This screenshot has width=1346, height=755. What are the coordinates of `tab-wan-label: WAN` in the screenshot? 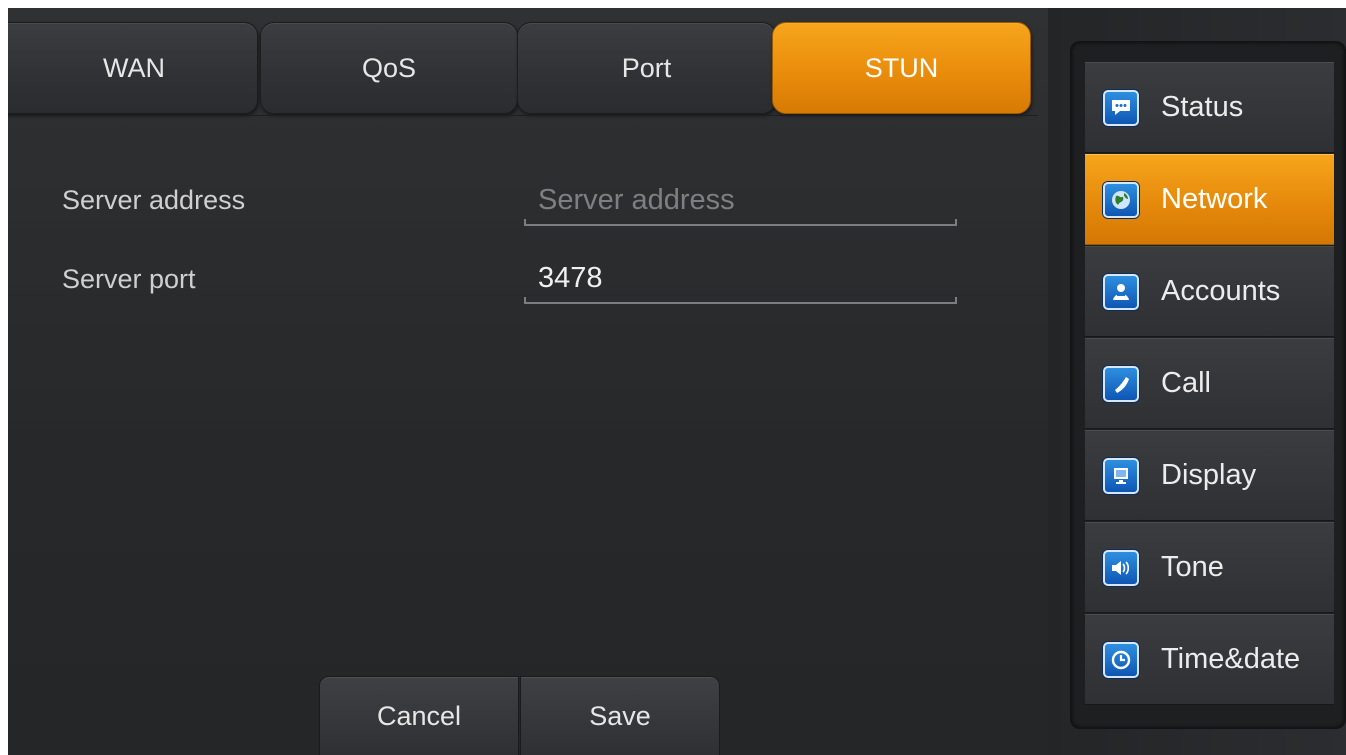 It's located at (134, 67).